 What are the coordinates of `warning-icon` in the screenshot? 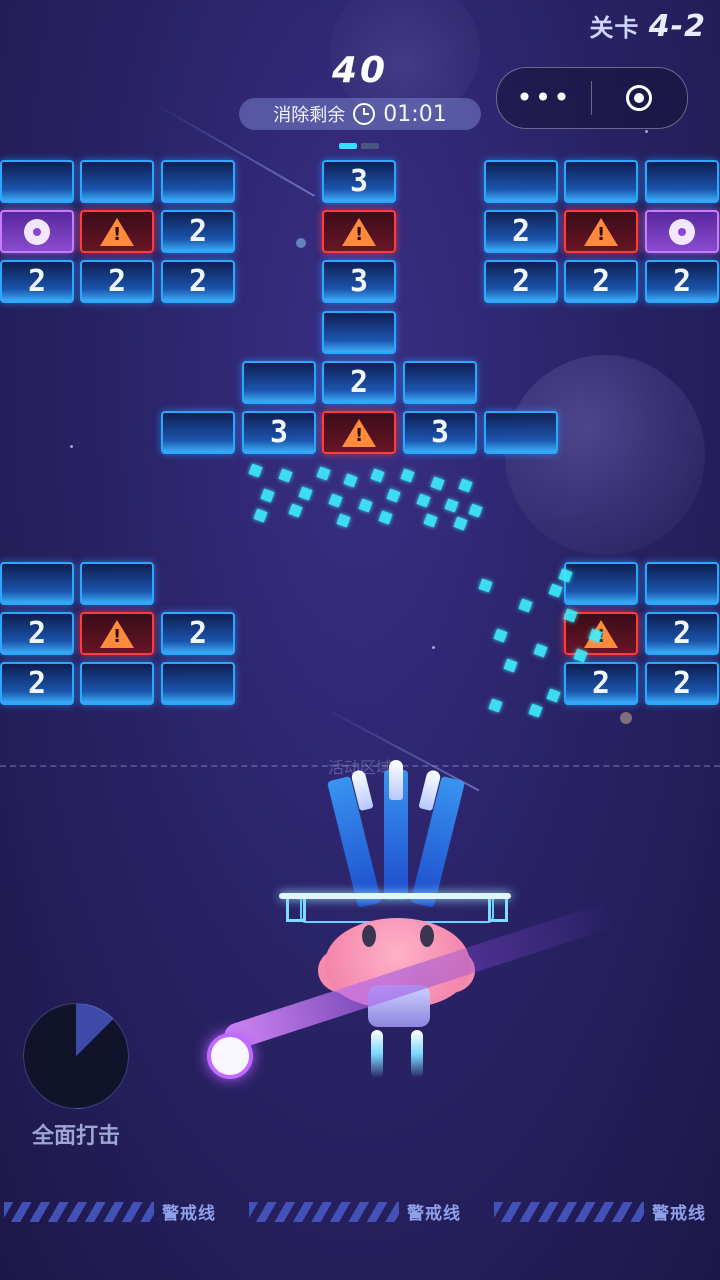 It's located at (117, 231).